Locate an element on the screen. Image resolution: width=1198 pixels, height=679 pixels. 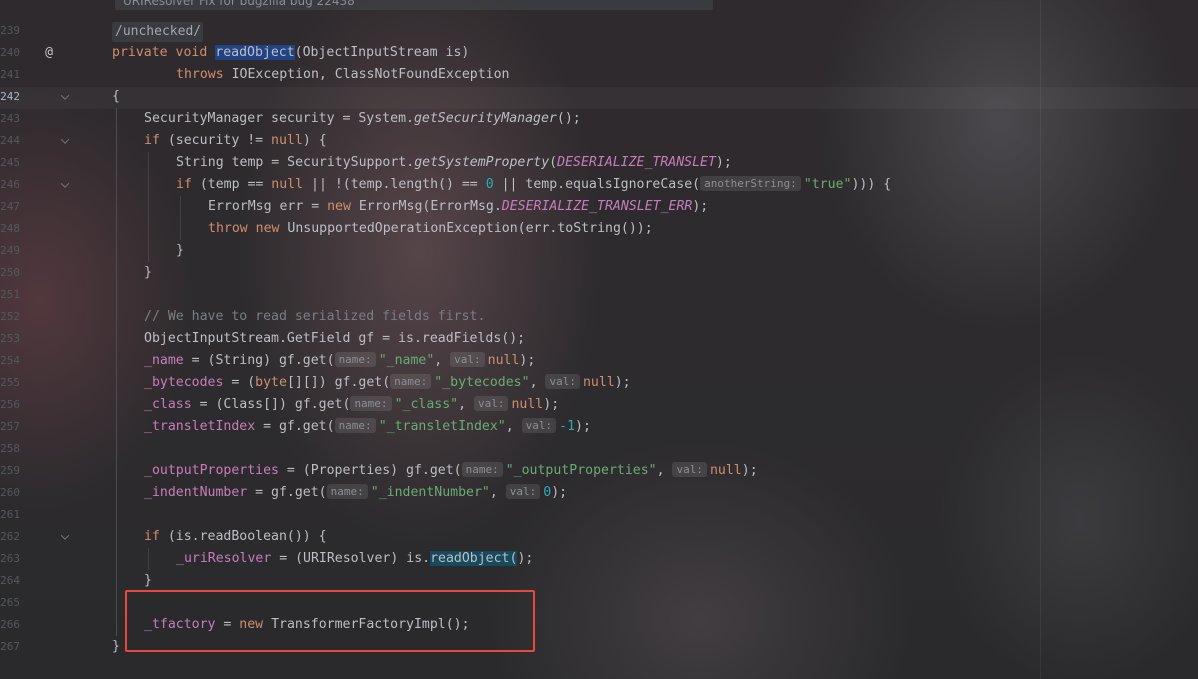
code-text: = ( is located at coordinates (239, 382).